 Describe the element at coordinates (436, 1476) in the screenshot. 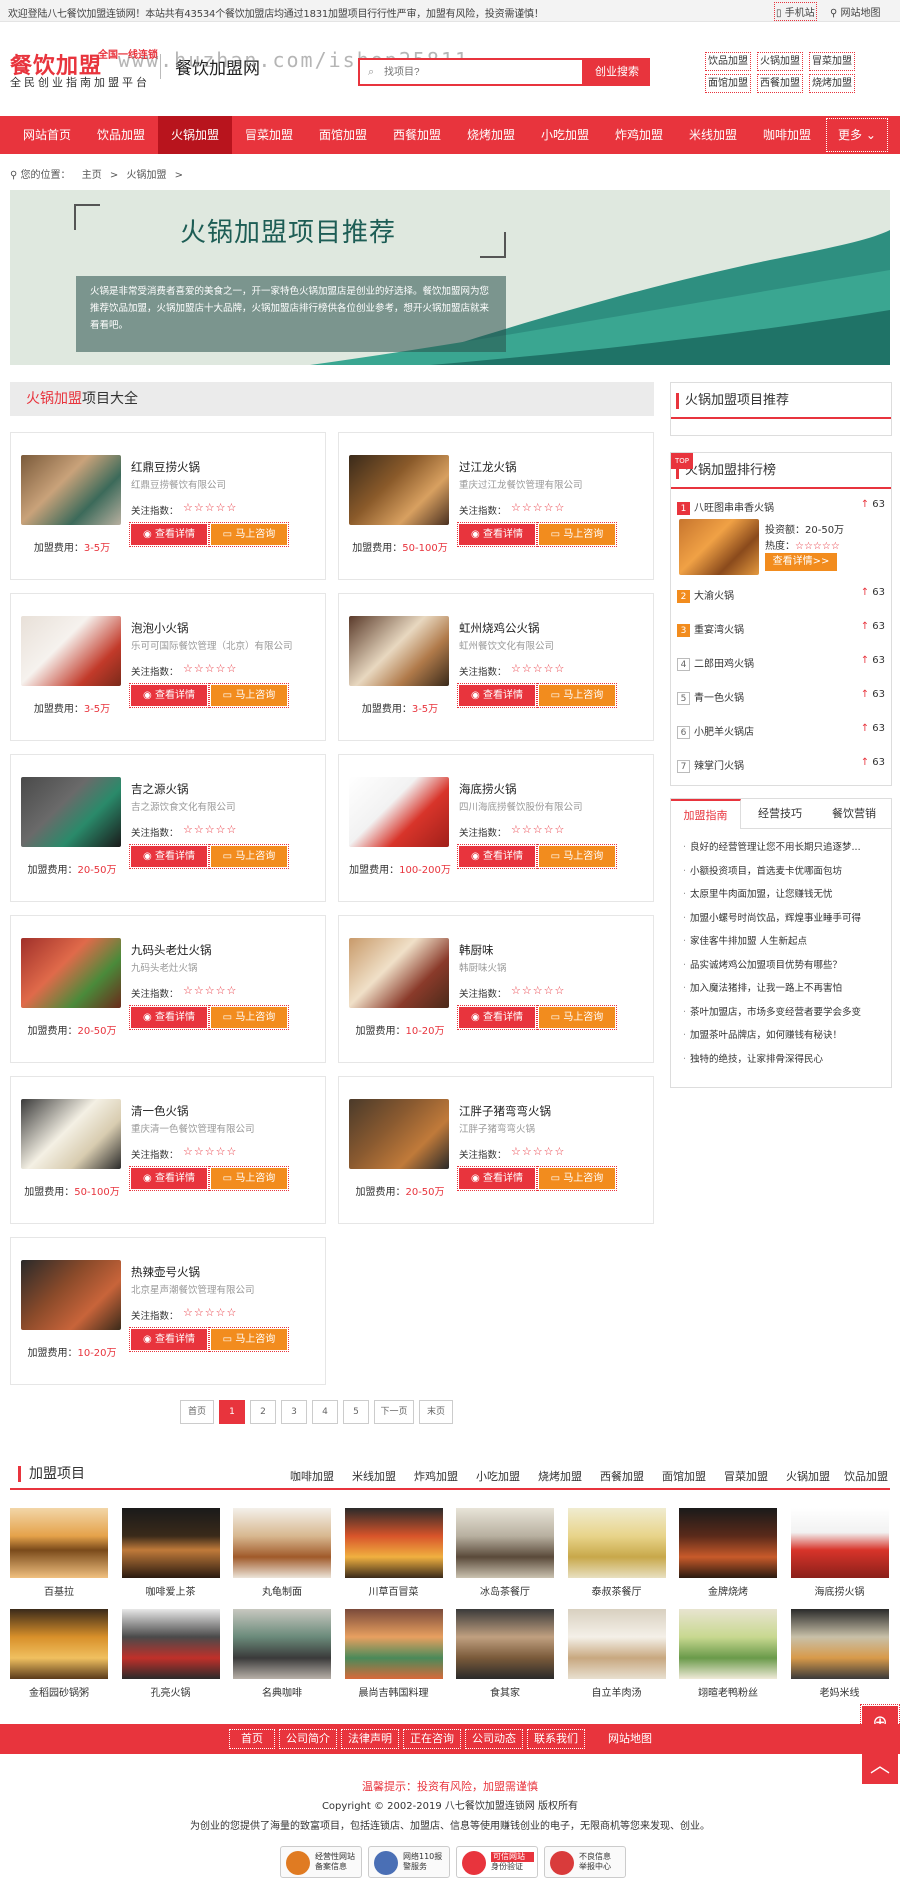

I see `join-category-link: 炸鸡加盟` at that location.